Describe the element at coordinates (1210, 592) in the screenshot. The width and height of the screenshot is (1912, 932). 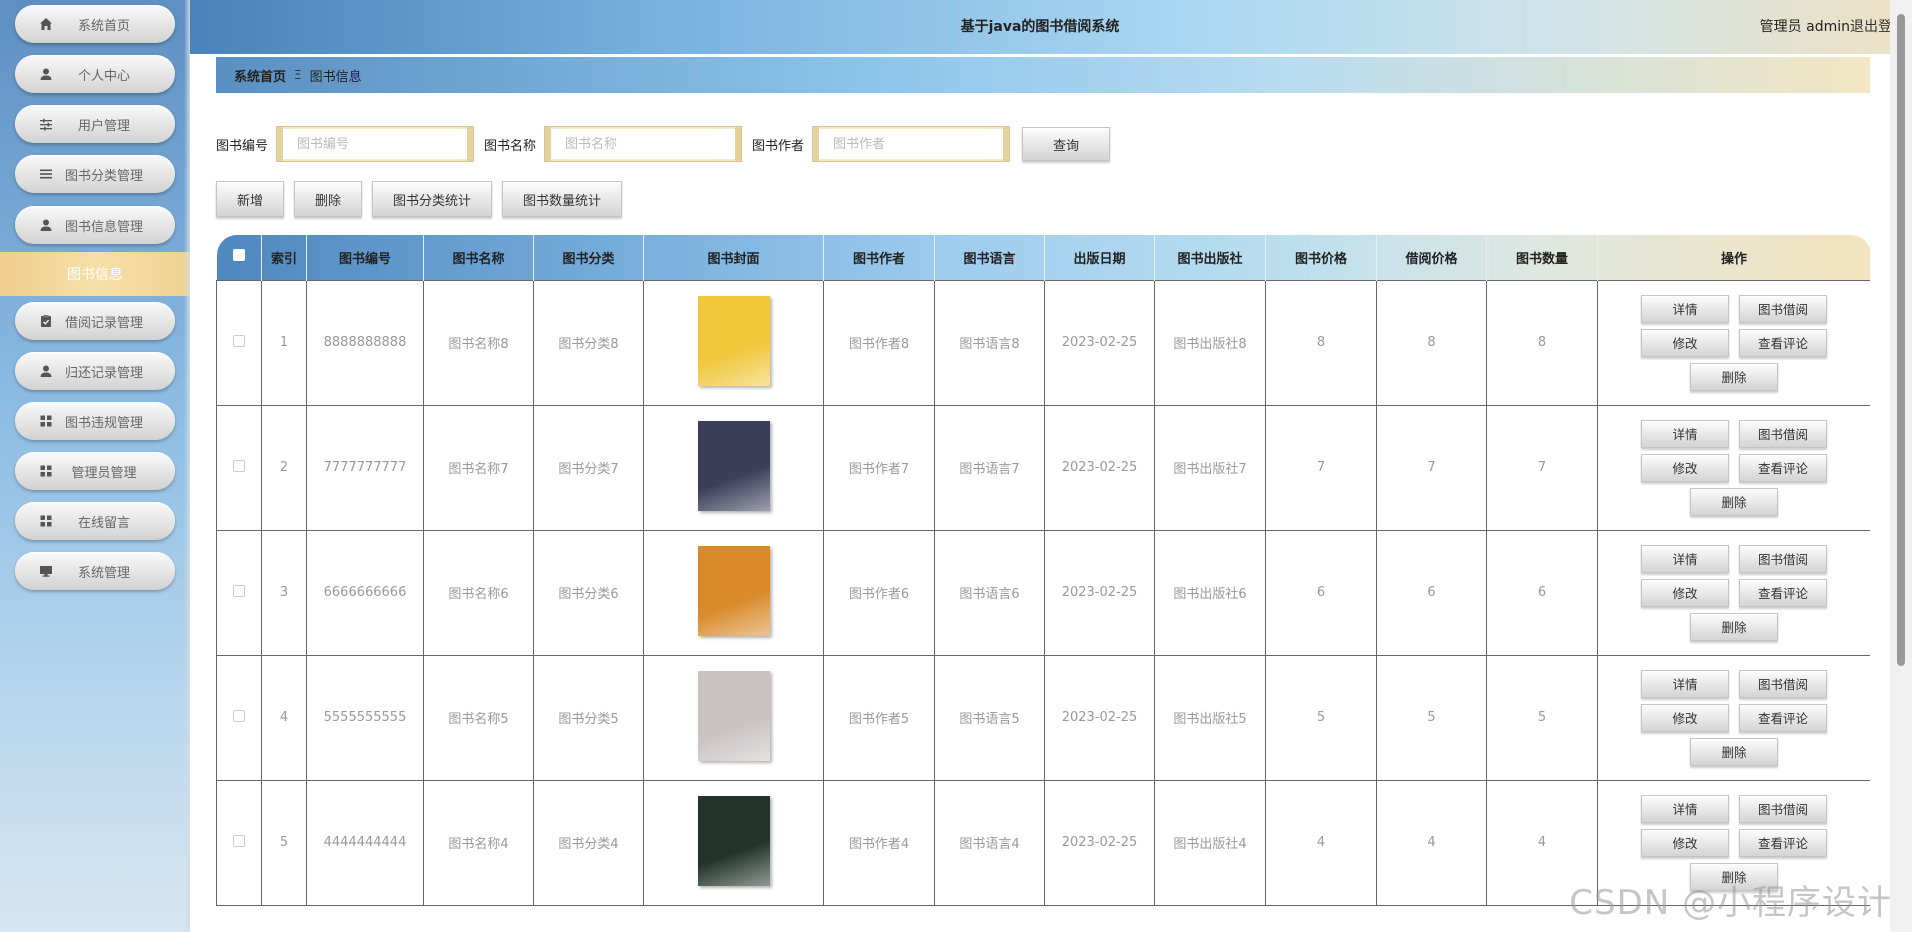
I see `cell-publisher: 图书出版社6` at that location.